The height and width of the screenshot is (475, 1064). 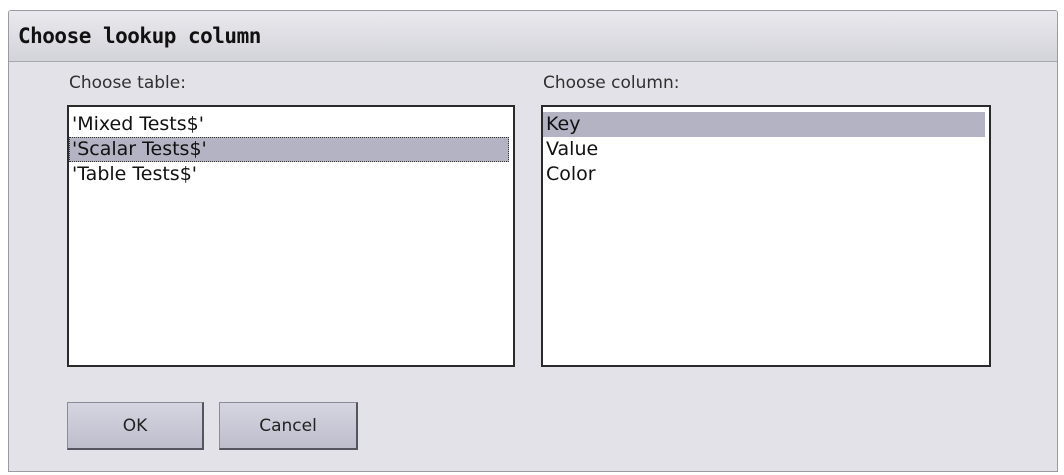 I want to click on column-list-item-color: Color, so click(x=764, y=174).